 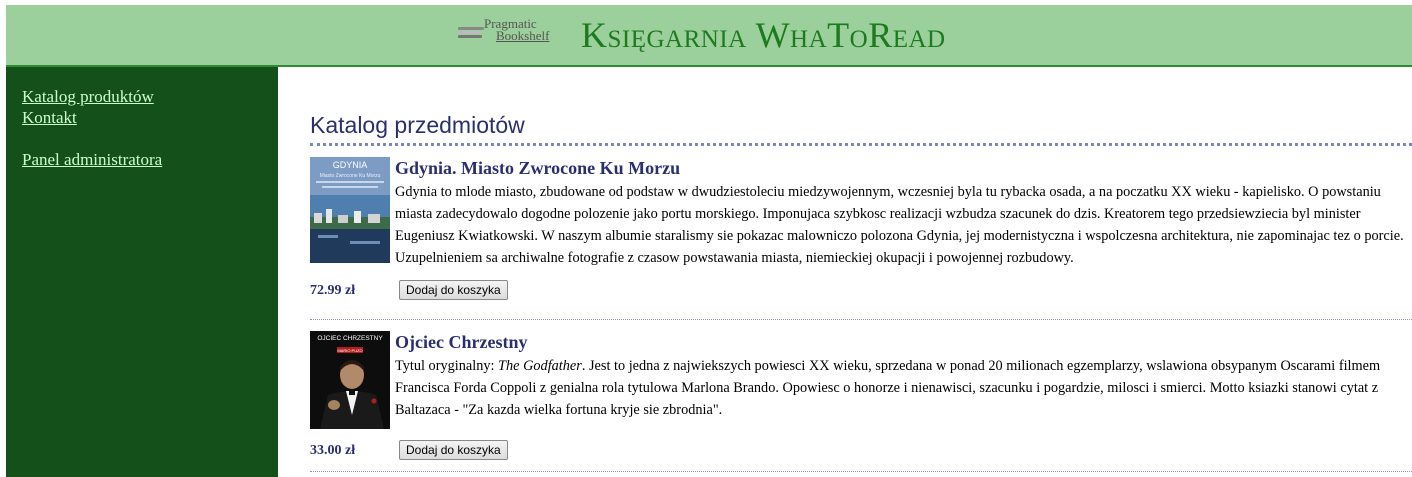 I want to click on books-icon, so click(x=471, y=34).